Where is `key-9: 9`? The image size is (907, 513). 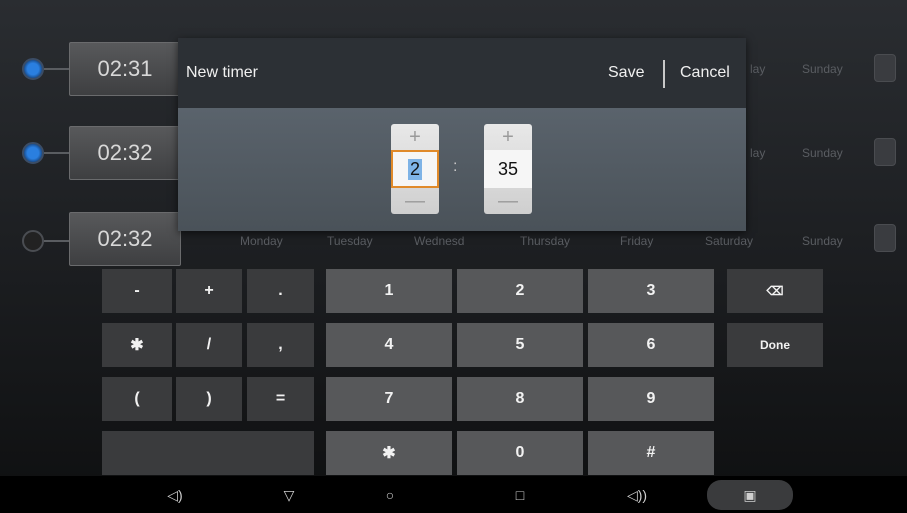
key-9: 9 is located at coordinates (651, 399).